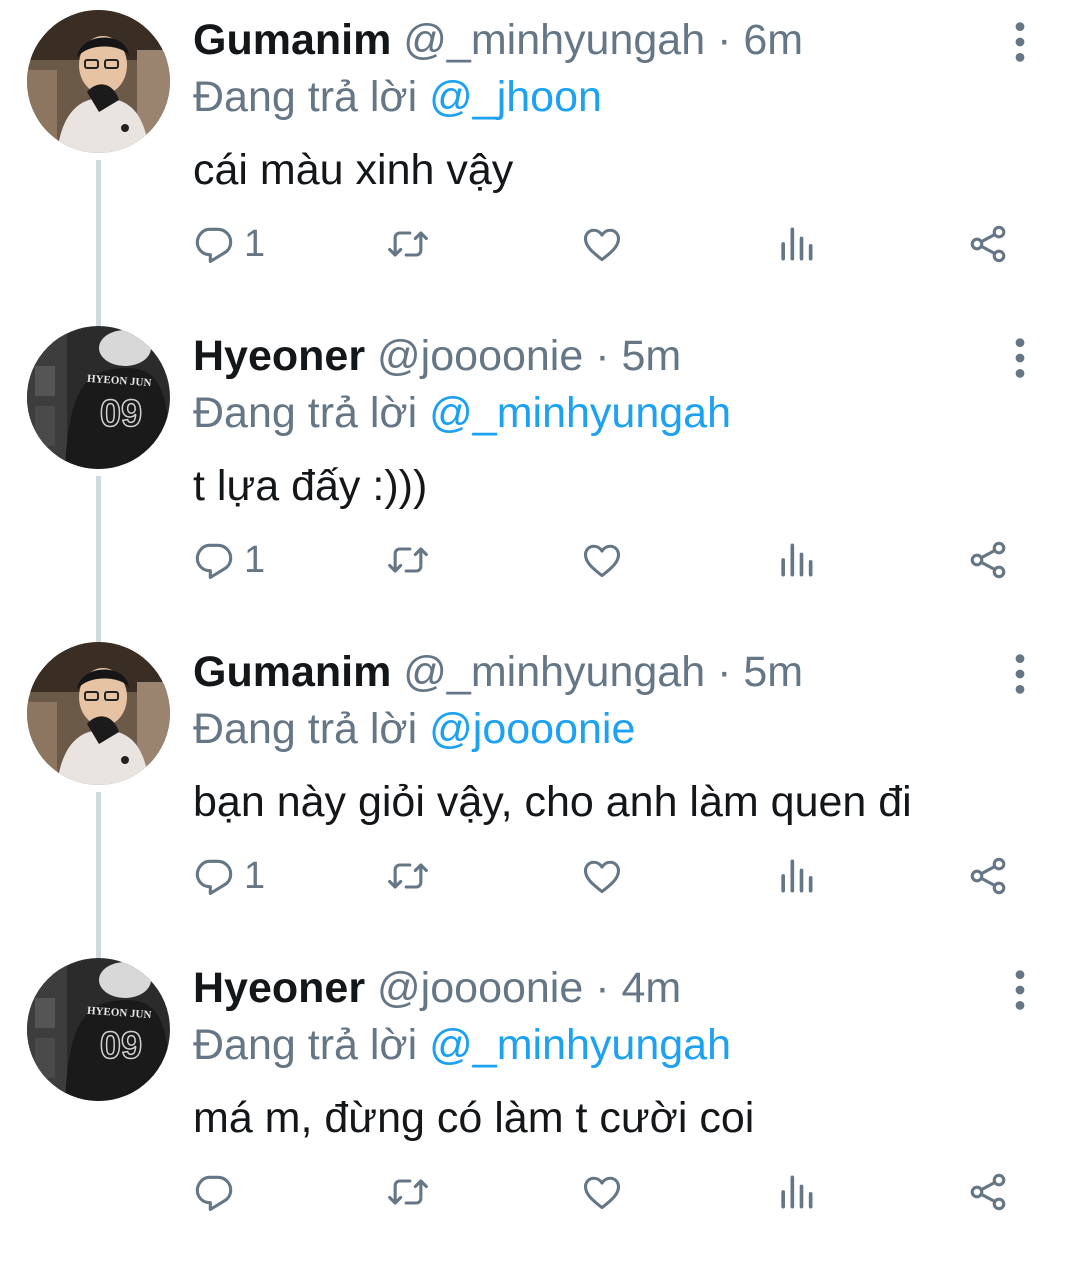  I want to click on tweet-actions, so click(540, 1192).